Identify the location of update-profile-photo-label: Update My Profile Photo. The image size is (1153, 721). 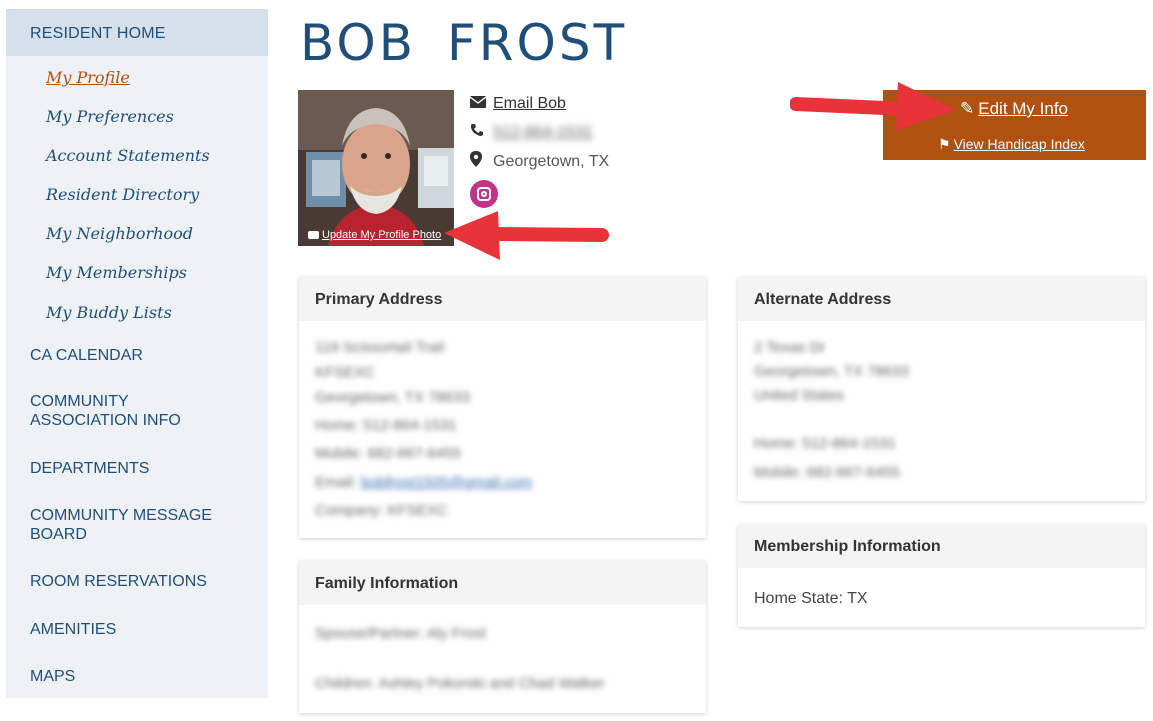
(382, 235).